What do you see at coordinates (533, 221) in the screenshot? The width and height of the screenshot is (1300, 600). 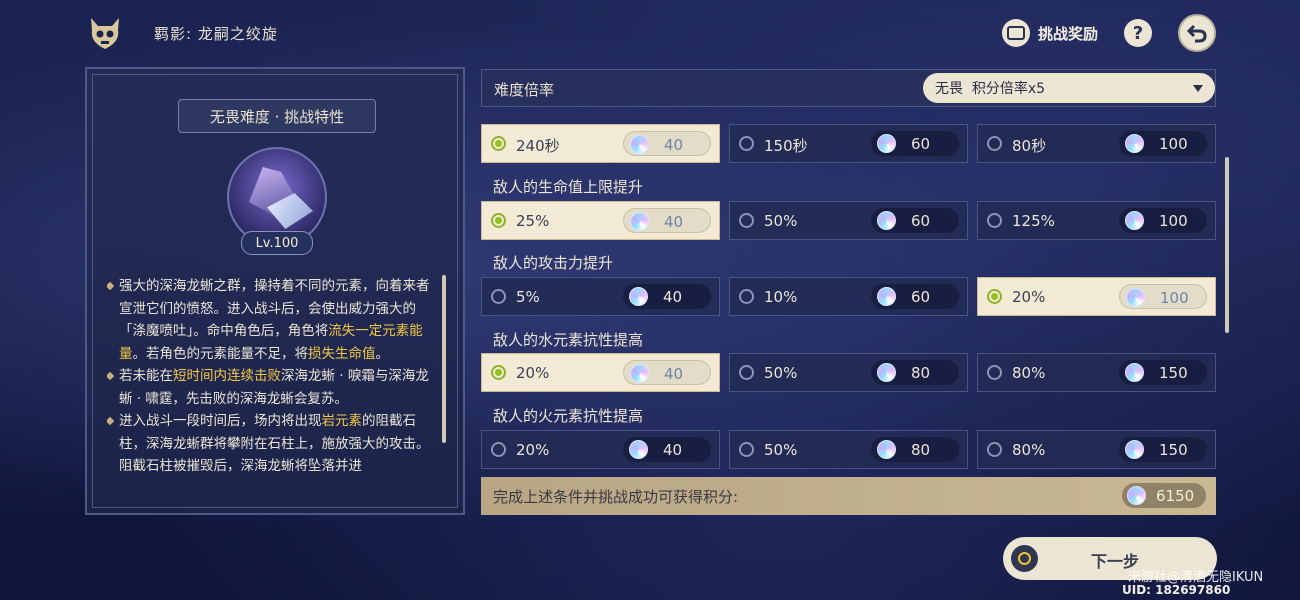 I see `option-label: 25%` at bounding box center [533, 221].